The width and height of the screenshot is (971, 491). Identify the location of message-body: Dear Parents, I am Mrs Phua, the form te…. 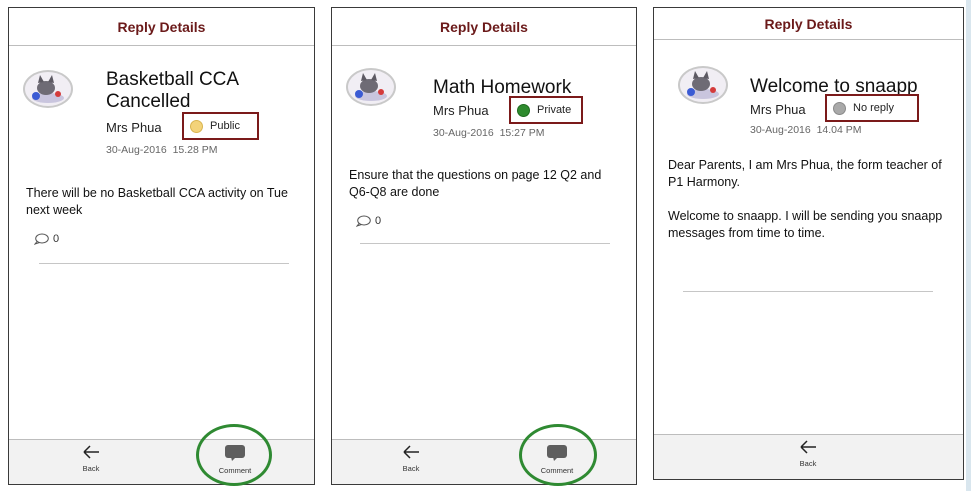
(805, 199).